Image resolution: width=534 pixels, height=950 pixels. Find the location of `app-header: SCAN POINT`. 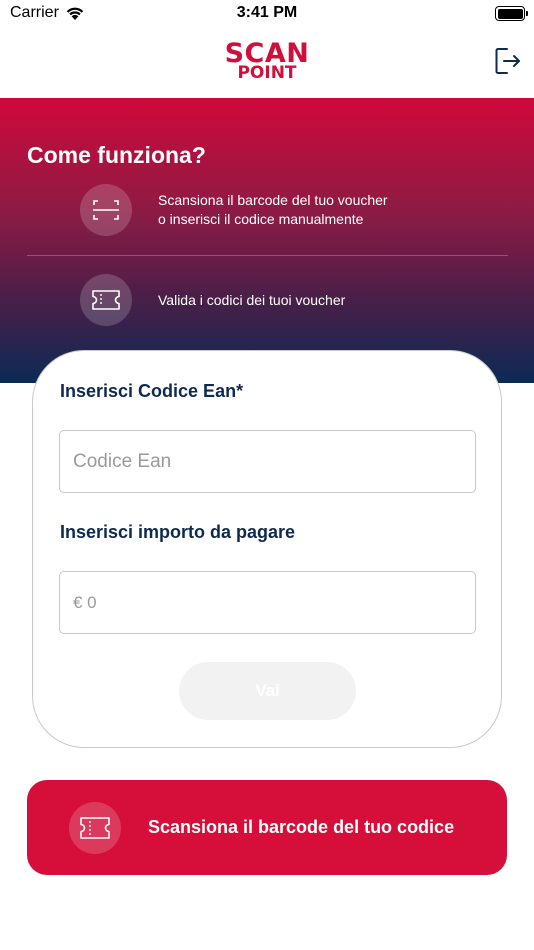

app-header: SCAN POINT is located at coordinates (267, 63).